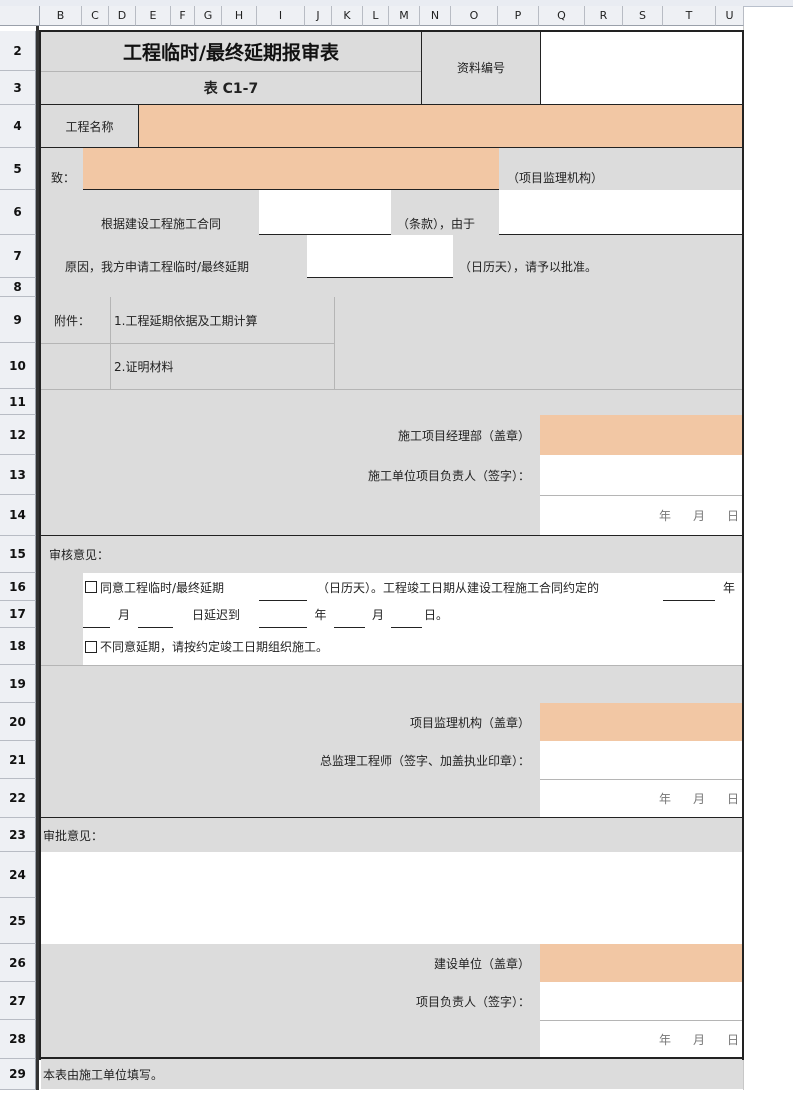  What do you see at coordinates (641, 798) in the screenshot?
I see `supervisor-date: 年 月 日` at bounding box center [641, 798].